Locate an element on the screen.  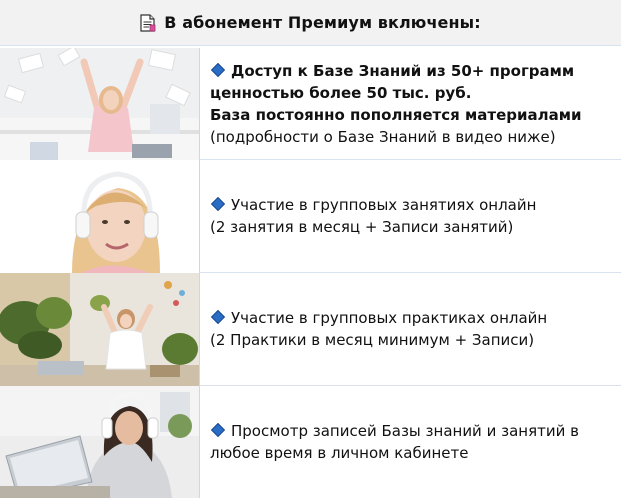
feature-line: (2 занятия в месяц + Записи занятий) is located at coordinates (362, 227).